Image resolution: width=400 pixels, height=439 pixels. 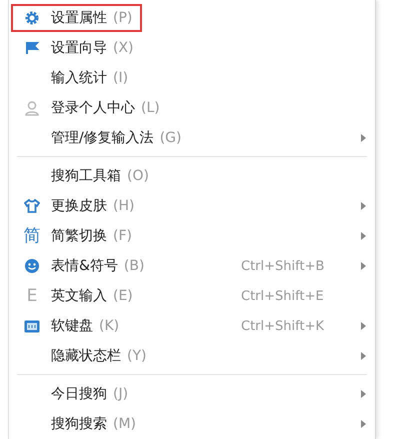 What do you see at coordinates (32, 108) in the screenshot?
I see `user-icon` at bounding box center [32, 108].